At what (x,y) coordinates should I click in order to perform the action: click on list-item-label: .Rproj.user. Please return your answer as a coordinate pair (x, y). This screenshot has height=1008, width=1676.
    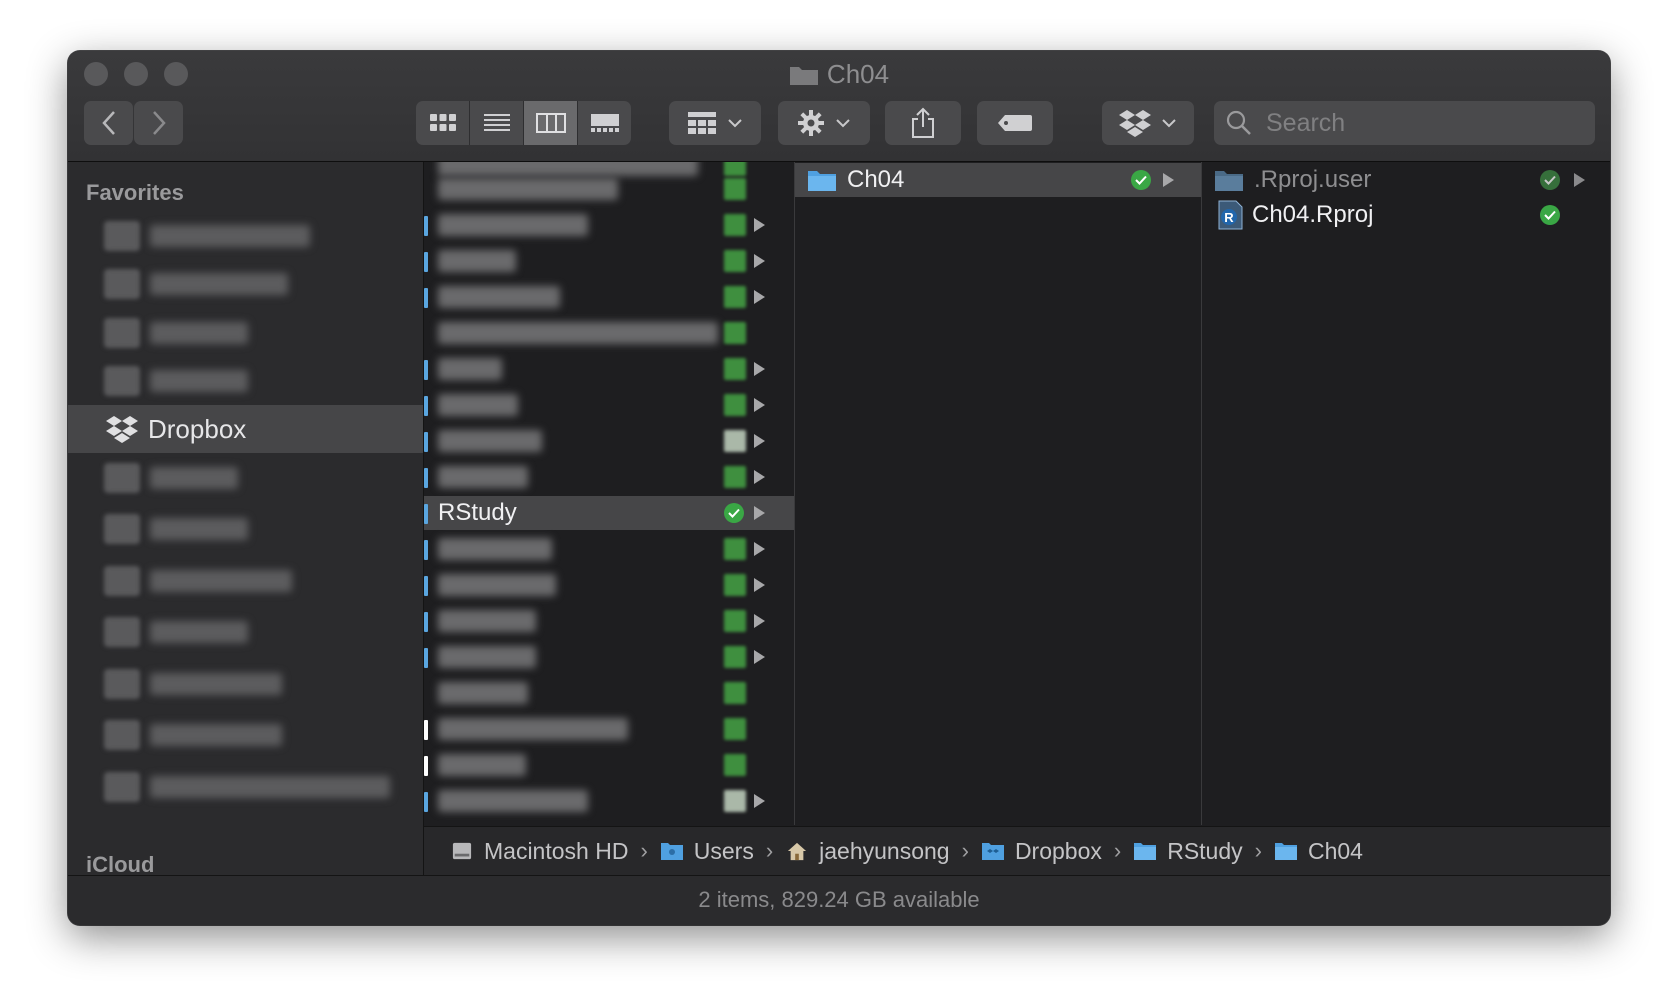
    Looking at the image, I should click on (1313, 179).